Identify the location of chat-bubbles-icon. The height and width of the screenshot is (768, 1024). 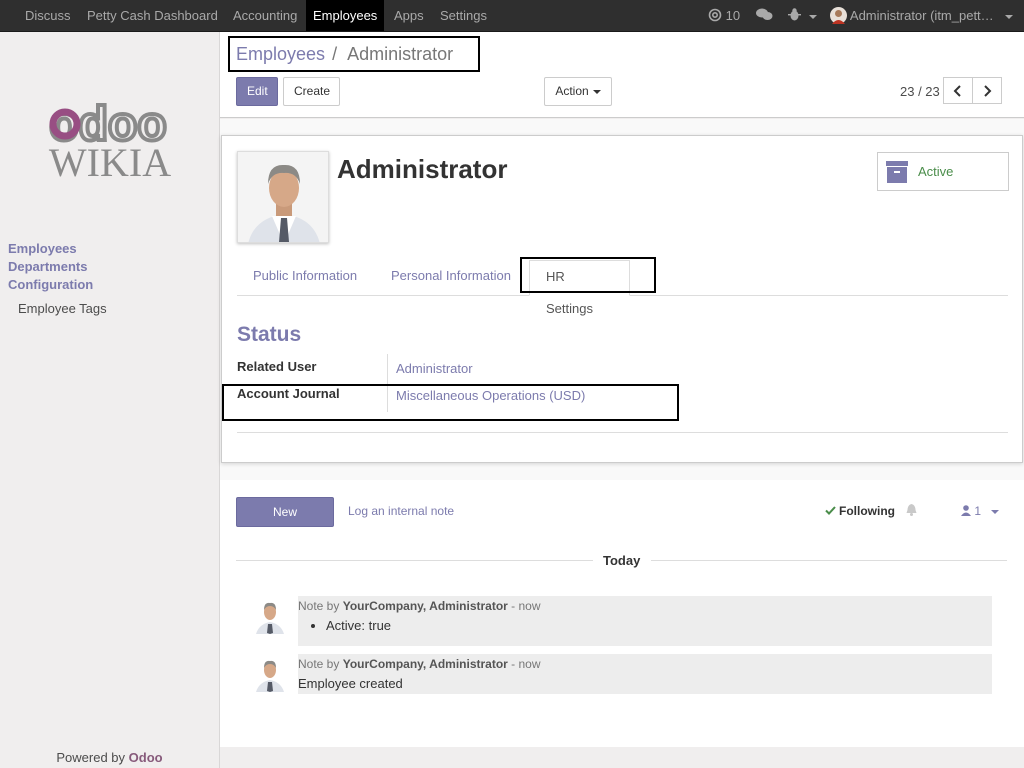
(764, 14).